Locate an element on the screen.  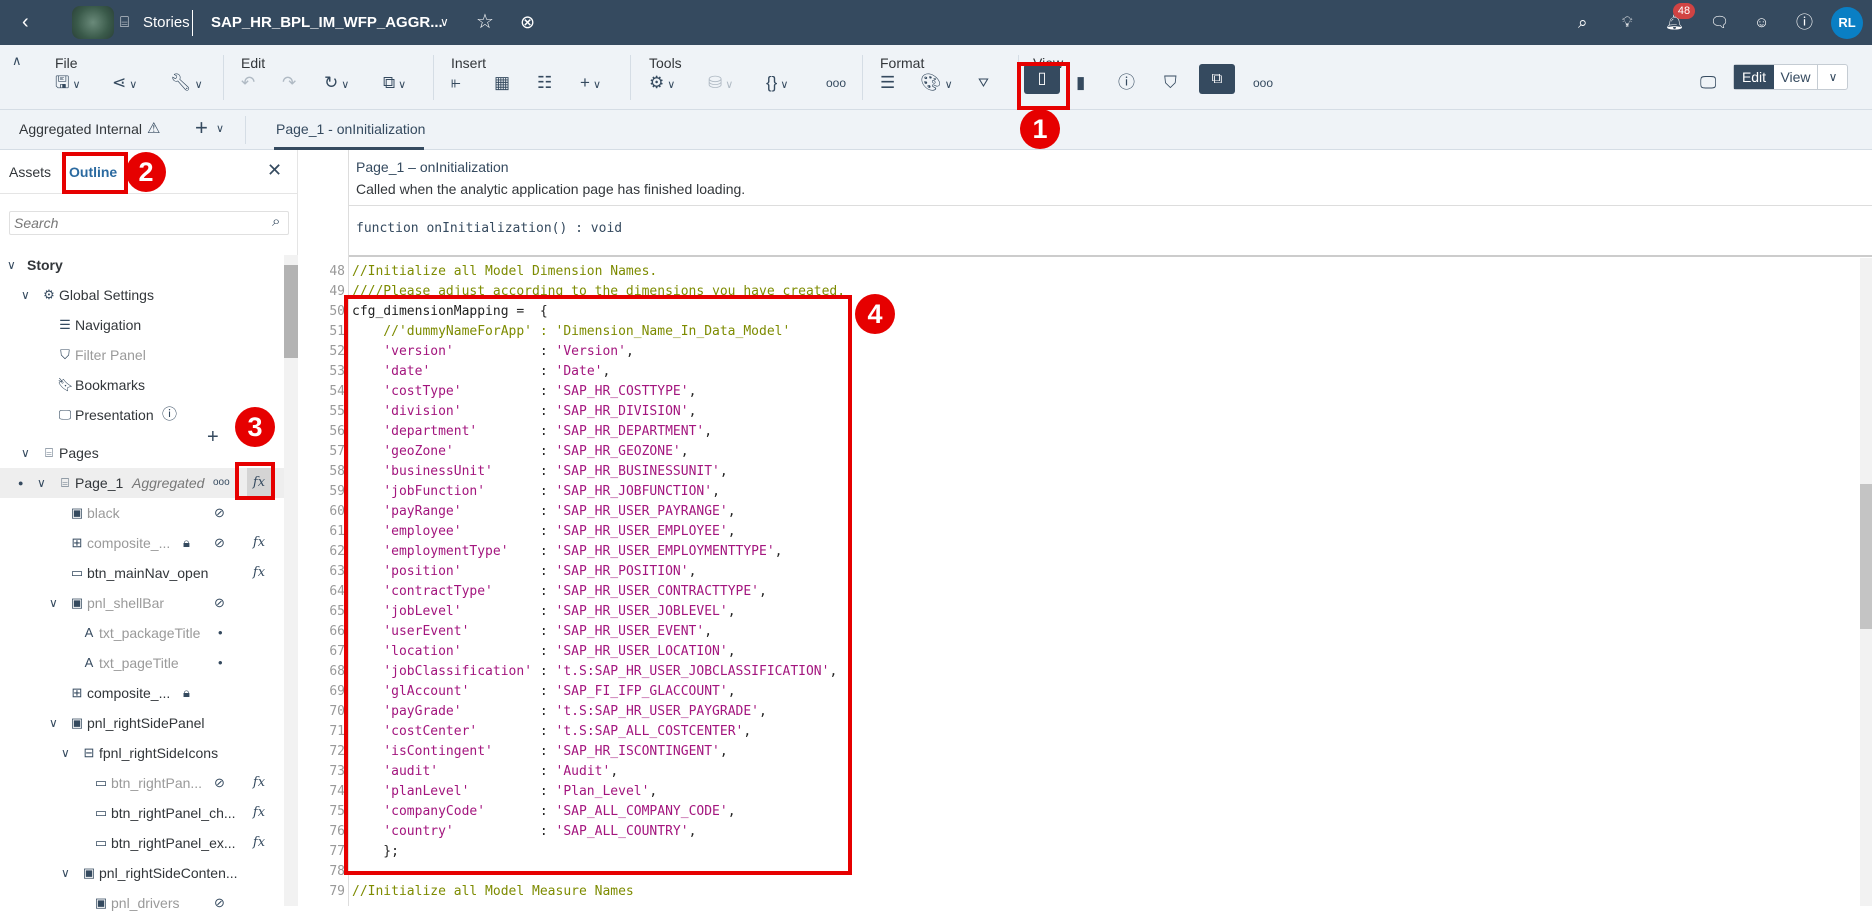
chat-icon: 🗨︎ is located at coordinates (1719, 22).